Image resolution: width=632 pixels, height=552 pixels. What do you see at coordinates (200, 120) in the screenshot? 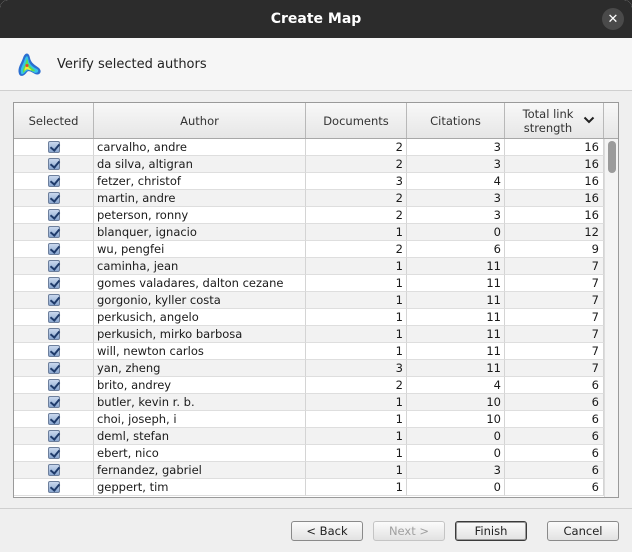
I see `column-header-author: Author` at bounding box center [200, 120].